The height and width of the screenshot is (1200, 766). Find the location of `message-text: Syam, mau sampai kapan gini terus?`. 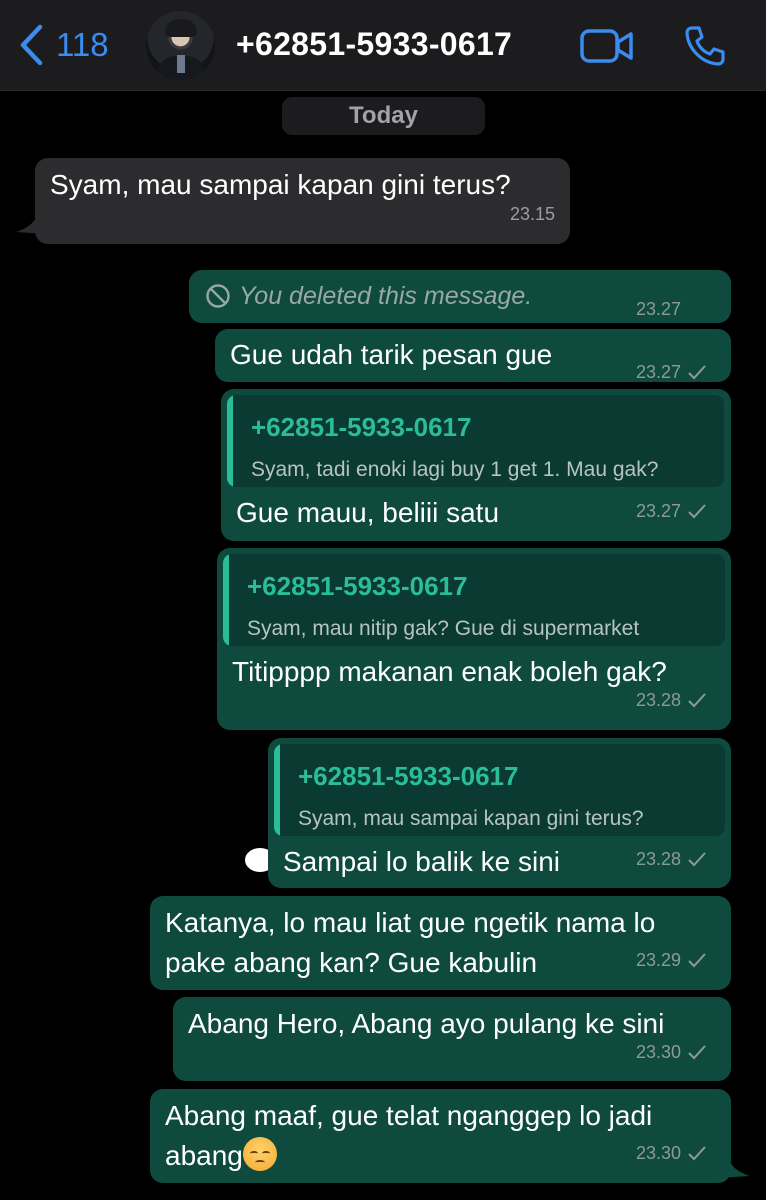

message-text: Syam, mau sampai kapan gini terus? is located at coordinates (280, 184).